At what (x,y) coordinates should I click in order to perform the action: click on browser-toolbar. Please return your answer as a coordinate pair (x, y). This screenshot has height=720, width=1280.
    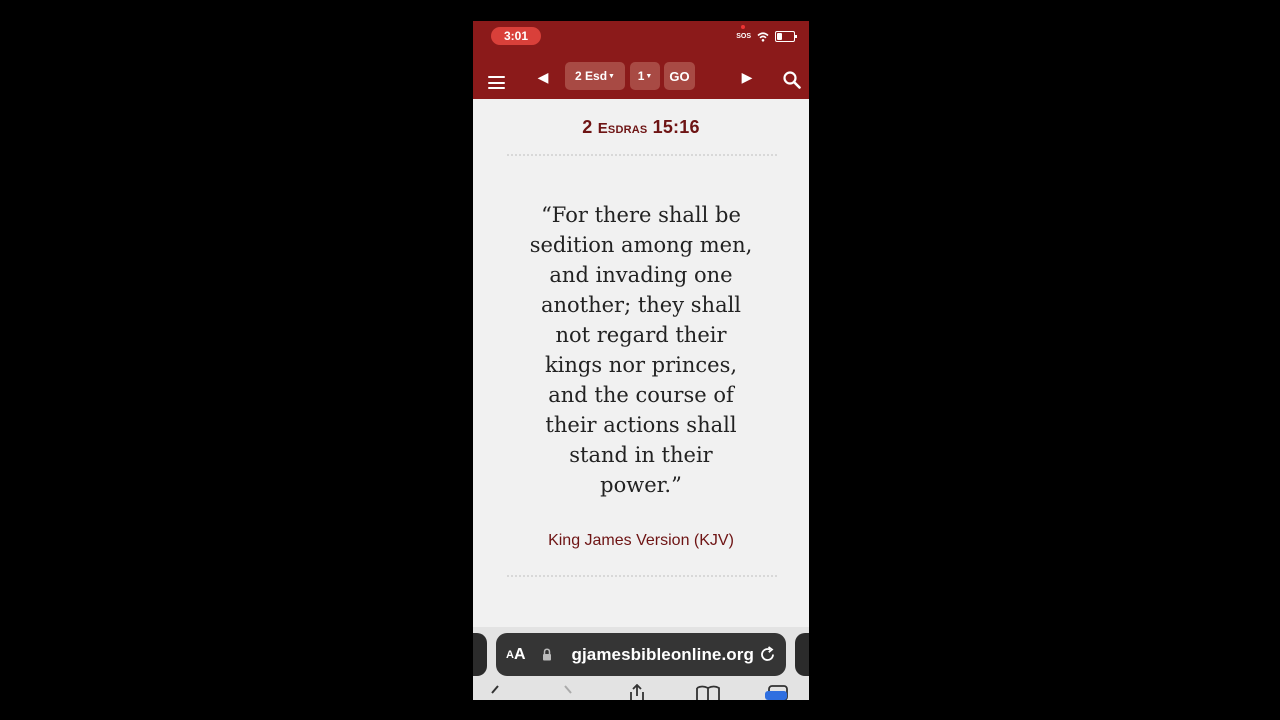
    Looking at the image, I should click on (641, 692).